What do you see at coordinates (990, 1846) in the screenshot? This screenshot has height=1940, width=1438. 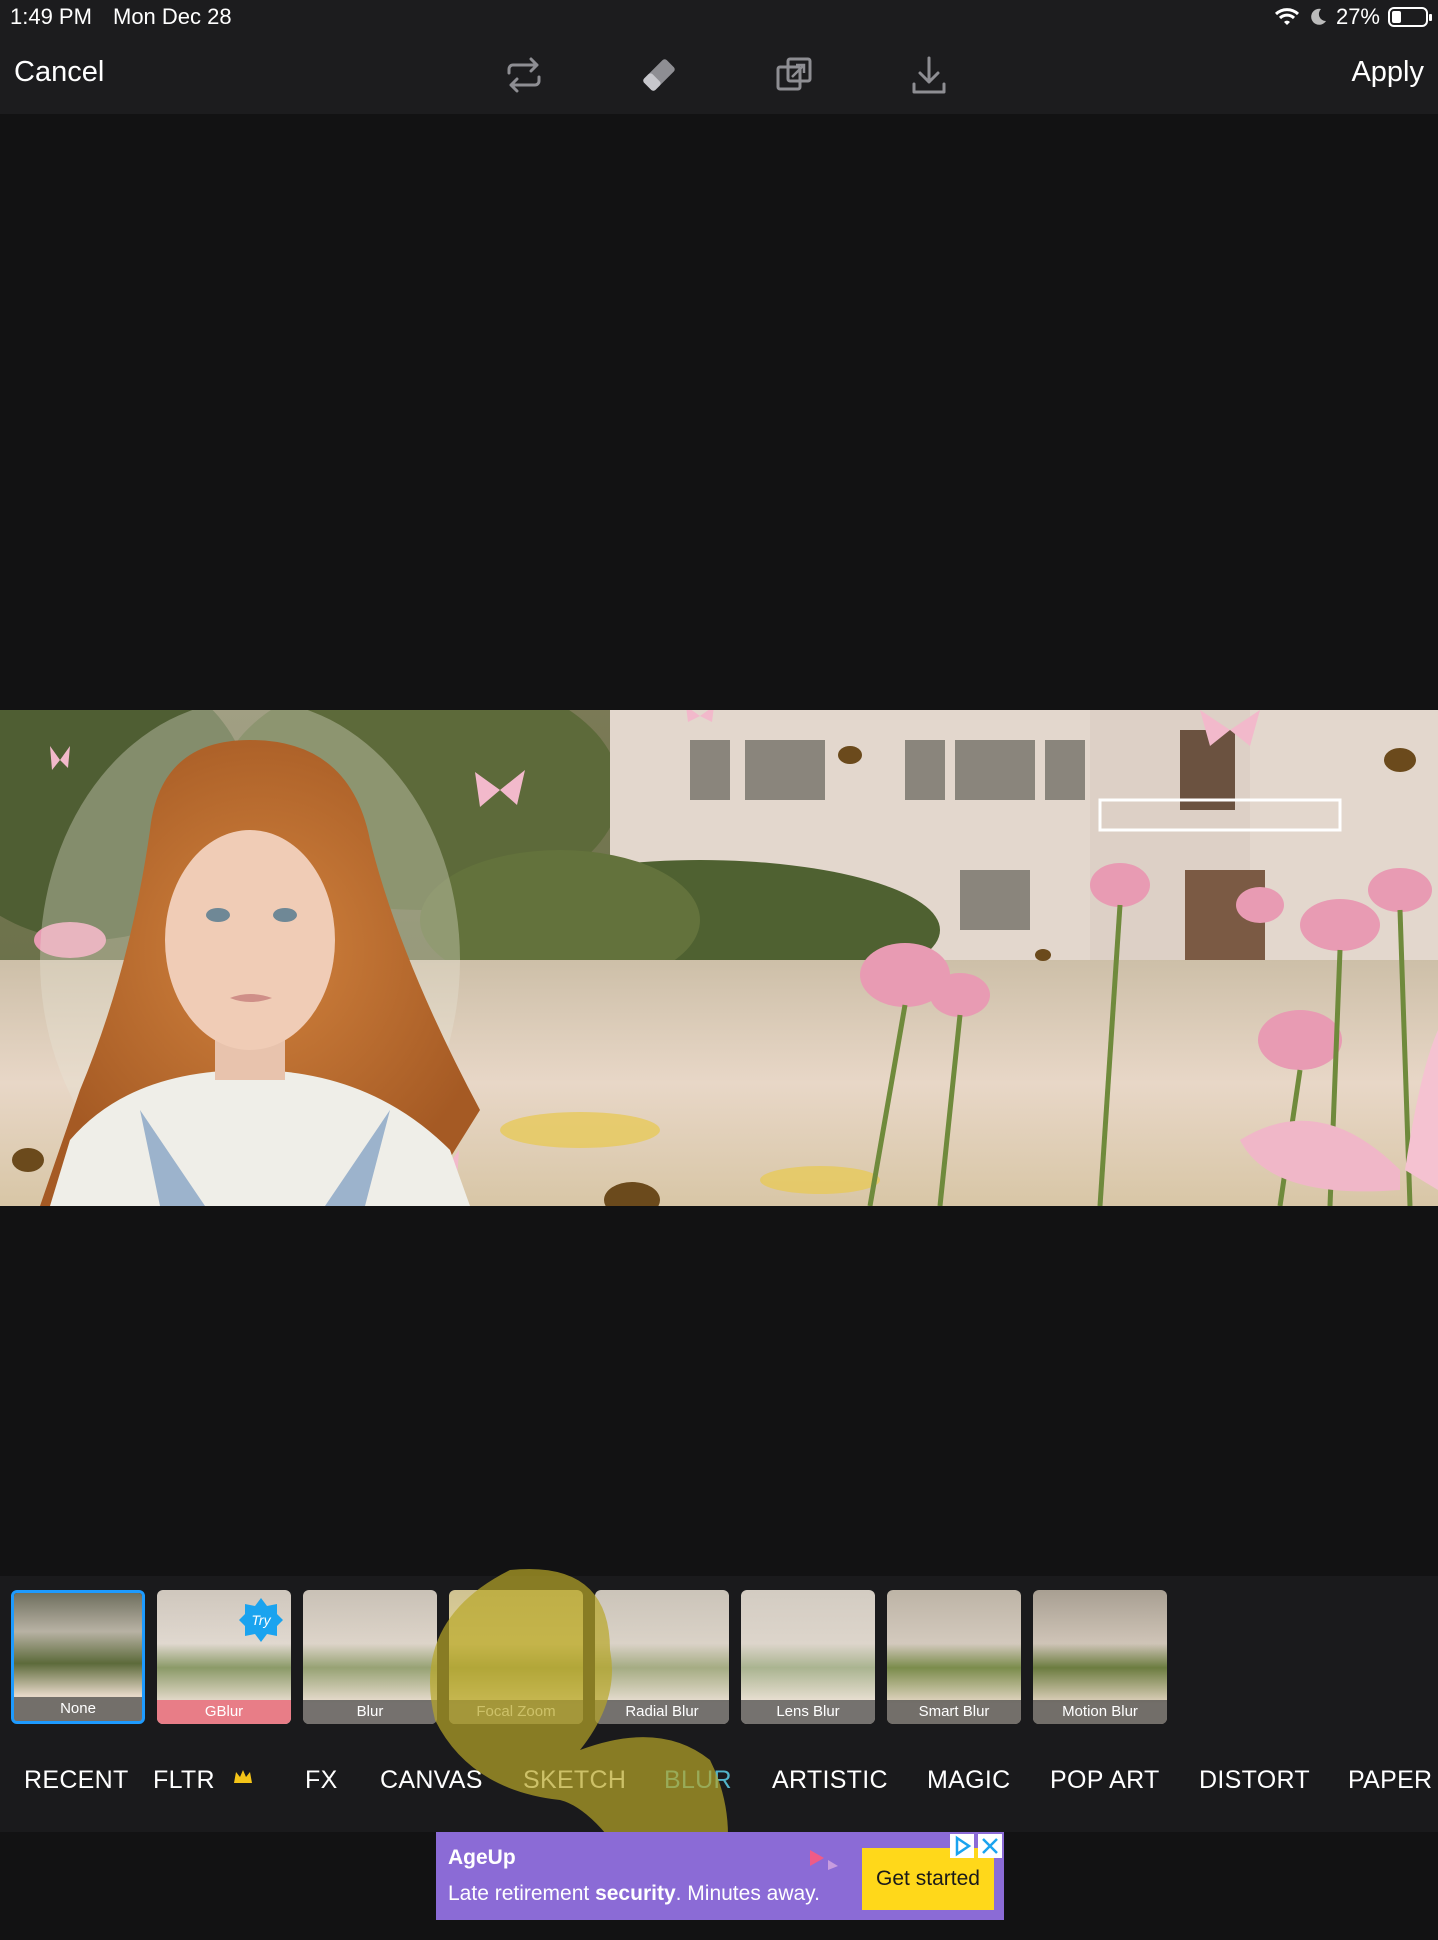 I see `ad-close-icon` at bounding box center [990, 1846].